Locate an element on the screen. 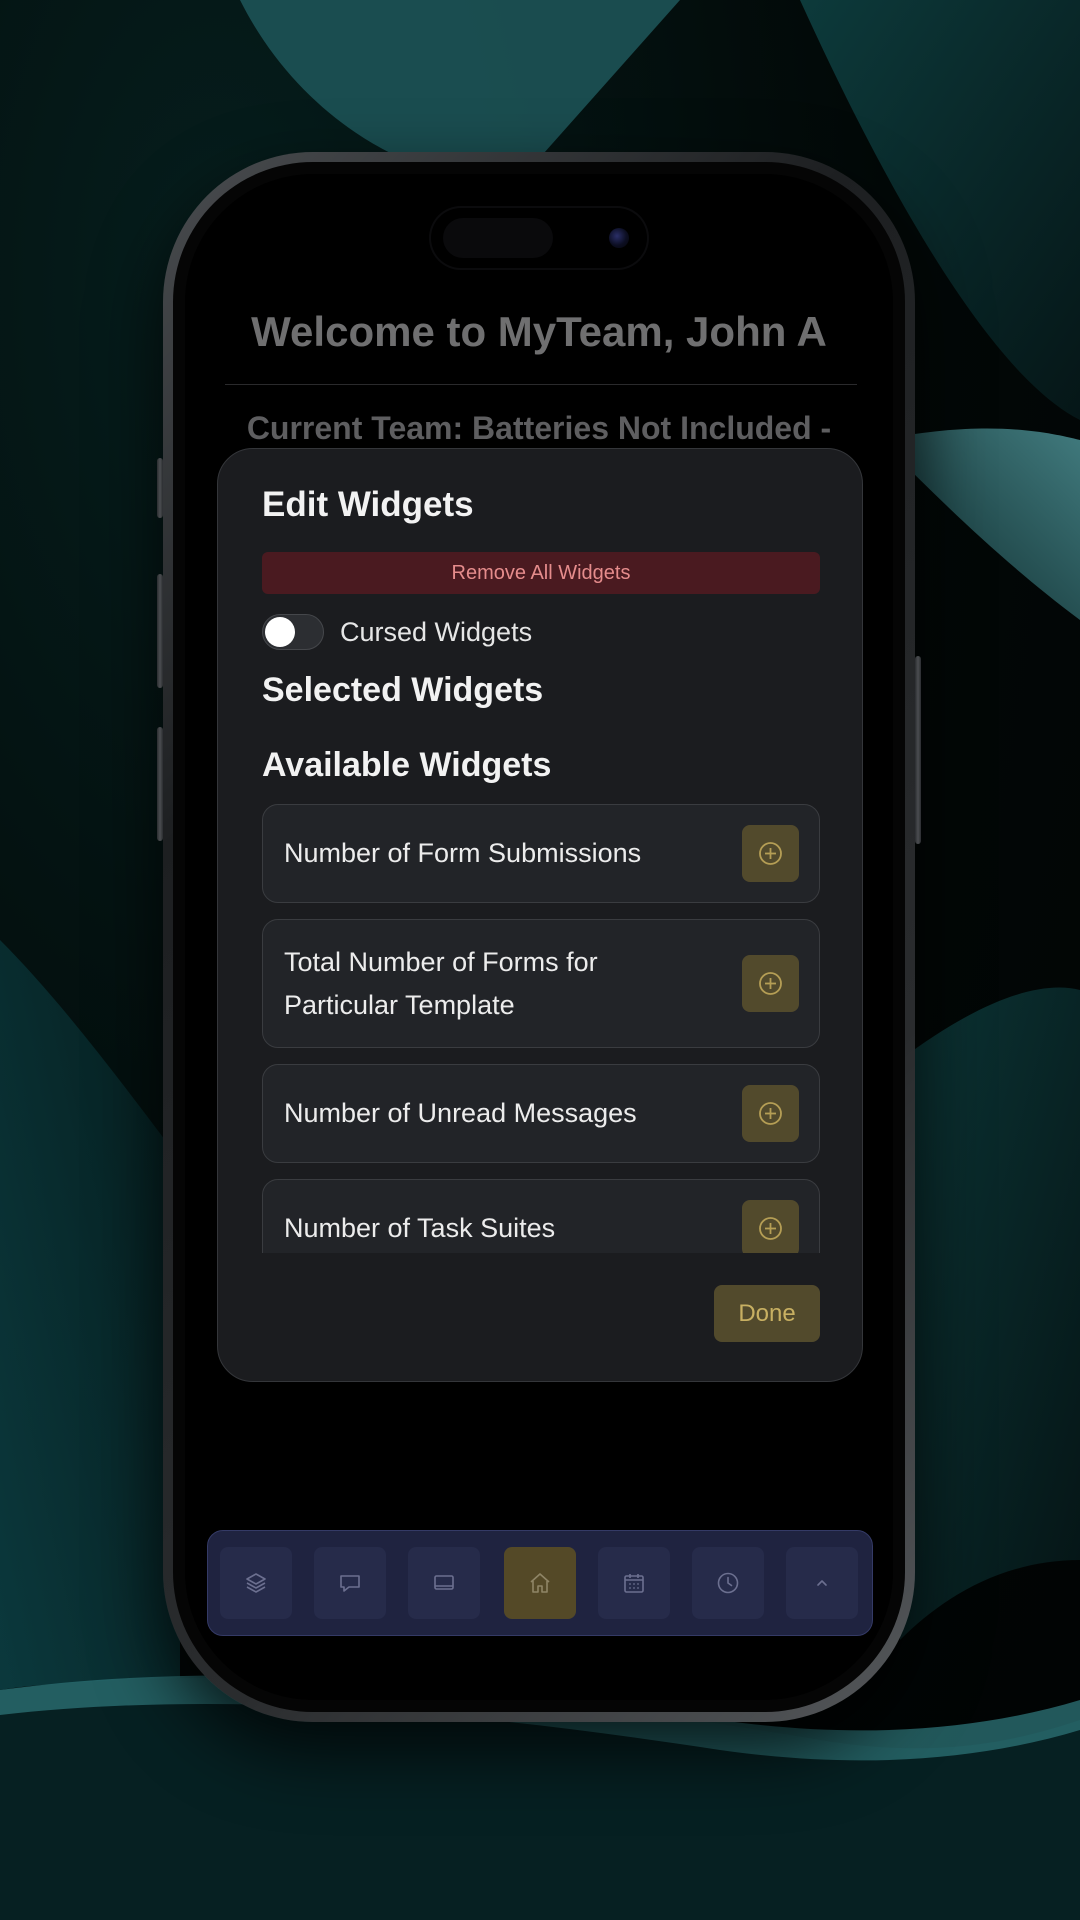 The width and height of the screenshot is (1080, 1920). bottom-nav-bar is located at coordinates (540, 1583).